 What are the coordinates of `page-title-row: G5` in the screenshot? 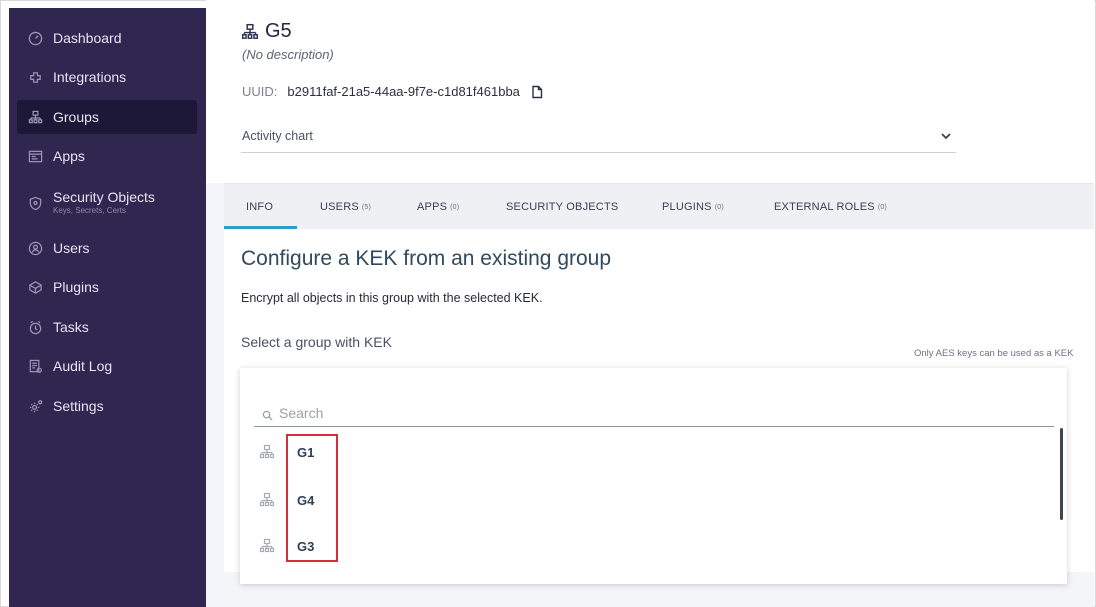 It's located at (266, 31).